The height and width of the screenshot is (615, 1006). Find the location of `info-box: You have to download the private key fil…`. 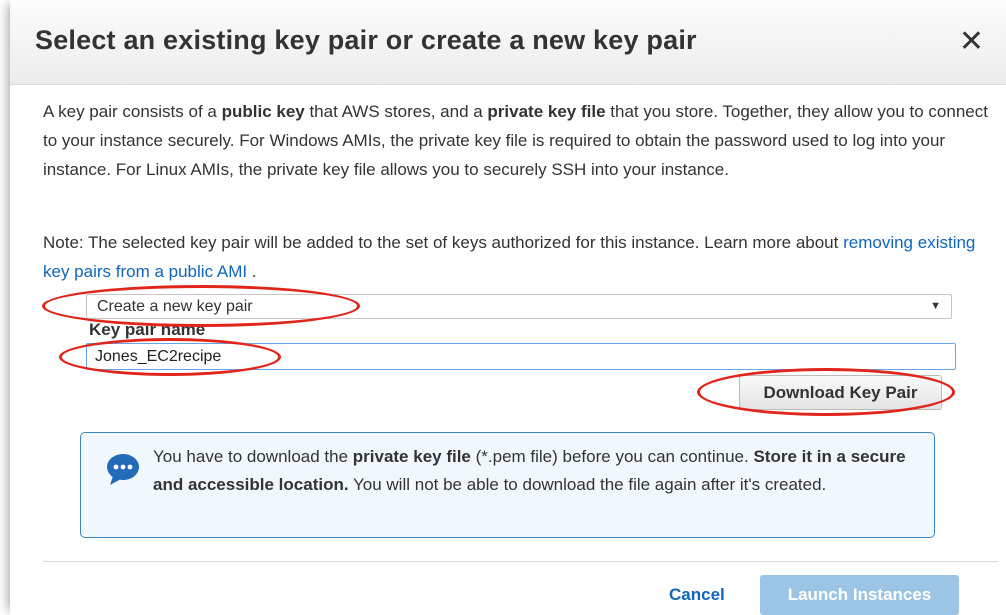

info-box: You have to download the private key fil… is located at coordinates (507, 485).